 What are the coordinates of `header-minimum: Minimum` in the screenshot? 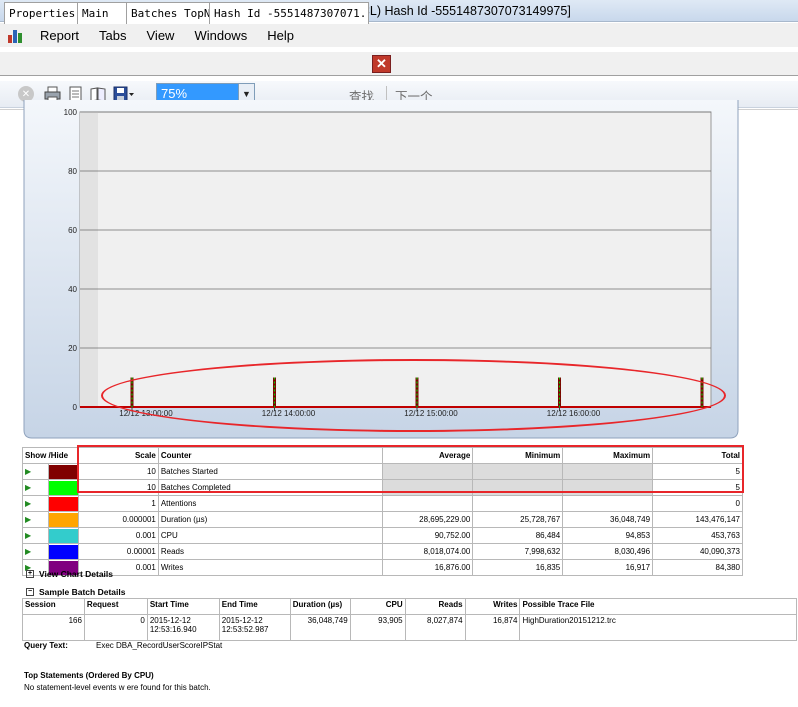 It's located at (518, 455).